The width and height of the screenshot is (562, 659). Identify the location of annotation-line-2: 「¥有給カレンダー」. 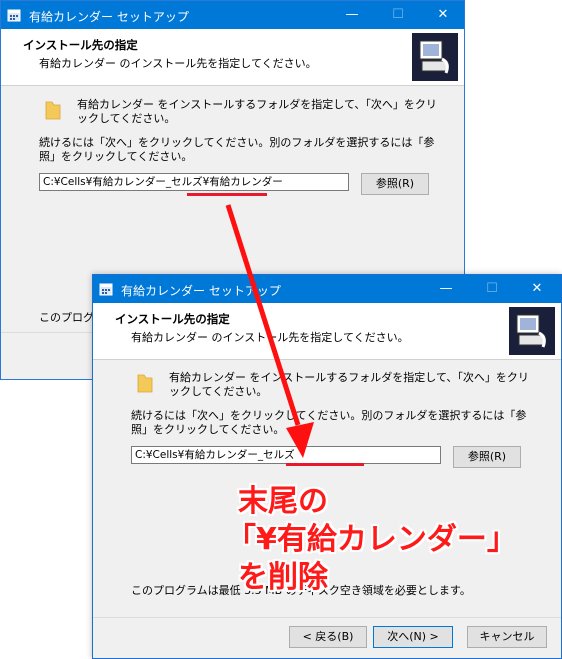
(371, 539).